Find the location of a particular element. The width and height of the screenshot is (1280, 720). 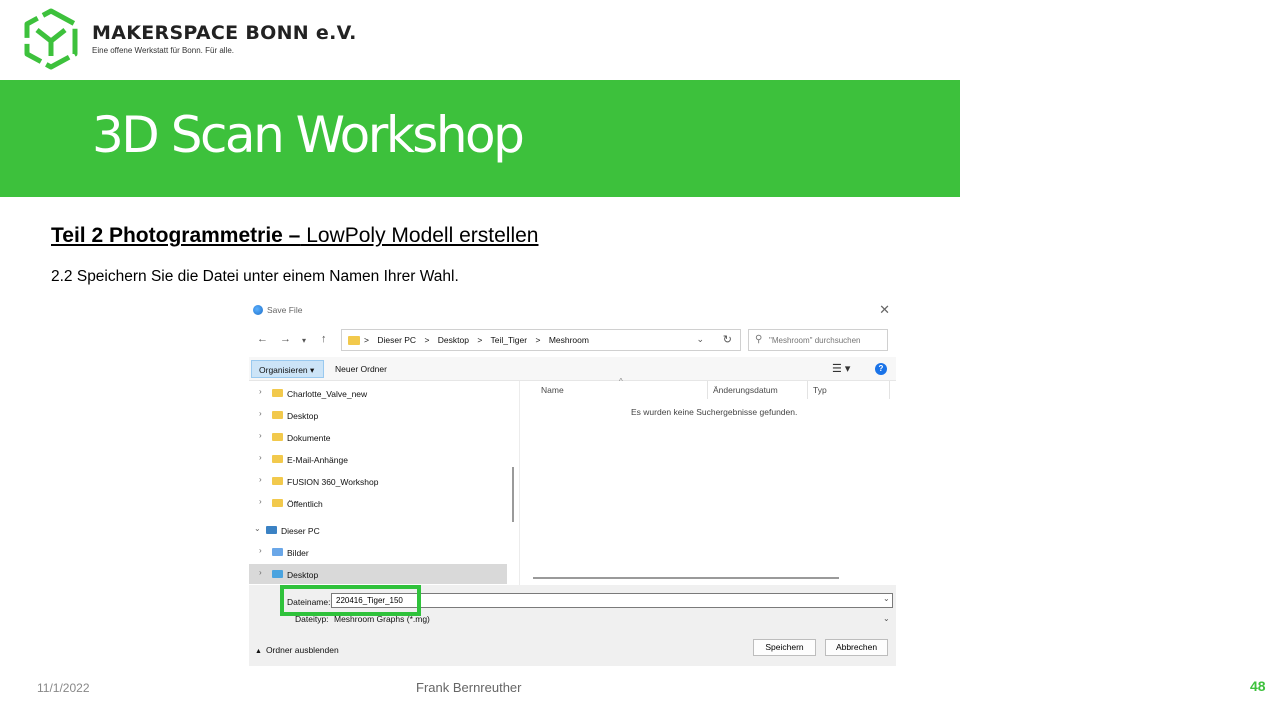

tree-item-bilder: › Bilder is located at coordinates (378, 552).